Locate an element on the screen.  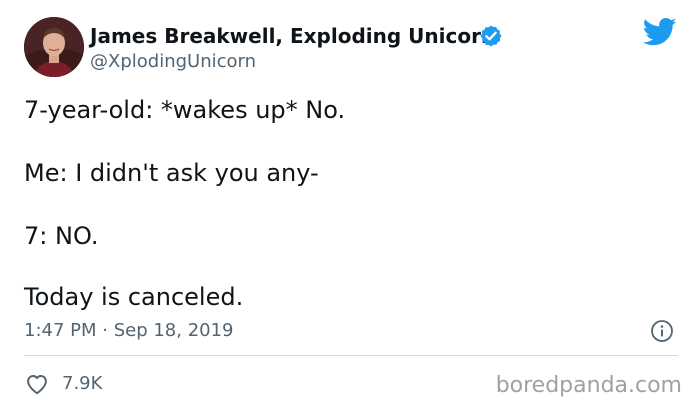
divider is located at coordinates (351, 355).